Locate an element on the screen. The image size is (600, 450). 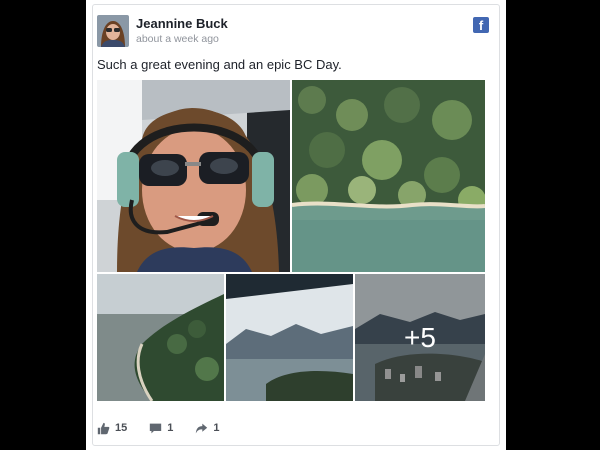
share-icon is located at coordinates (202, 428).